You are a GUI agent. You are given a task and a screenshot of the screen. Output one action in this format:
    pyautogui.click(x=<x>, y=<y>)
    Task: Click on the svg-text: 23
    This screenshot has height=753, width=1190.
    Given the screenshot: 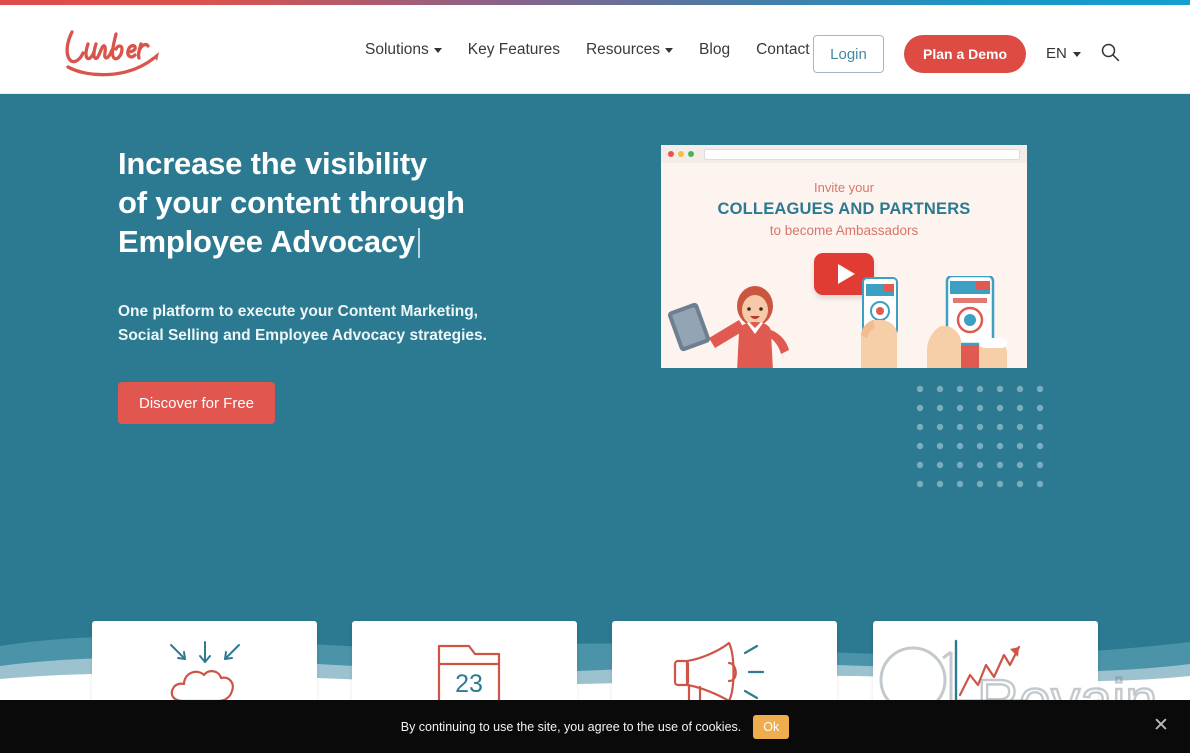 What is the action you would take?
    pyautogui.click(x=469, y=684)
    